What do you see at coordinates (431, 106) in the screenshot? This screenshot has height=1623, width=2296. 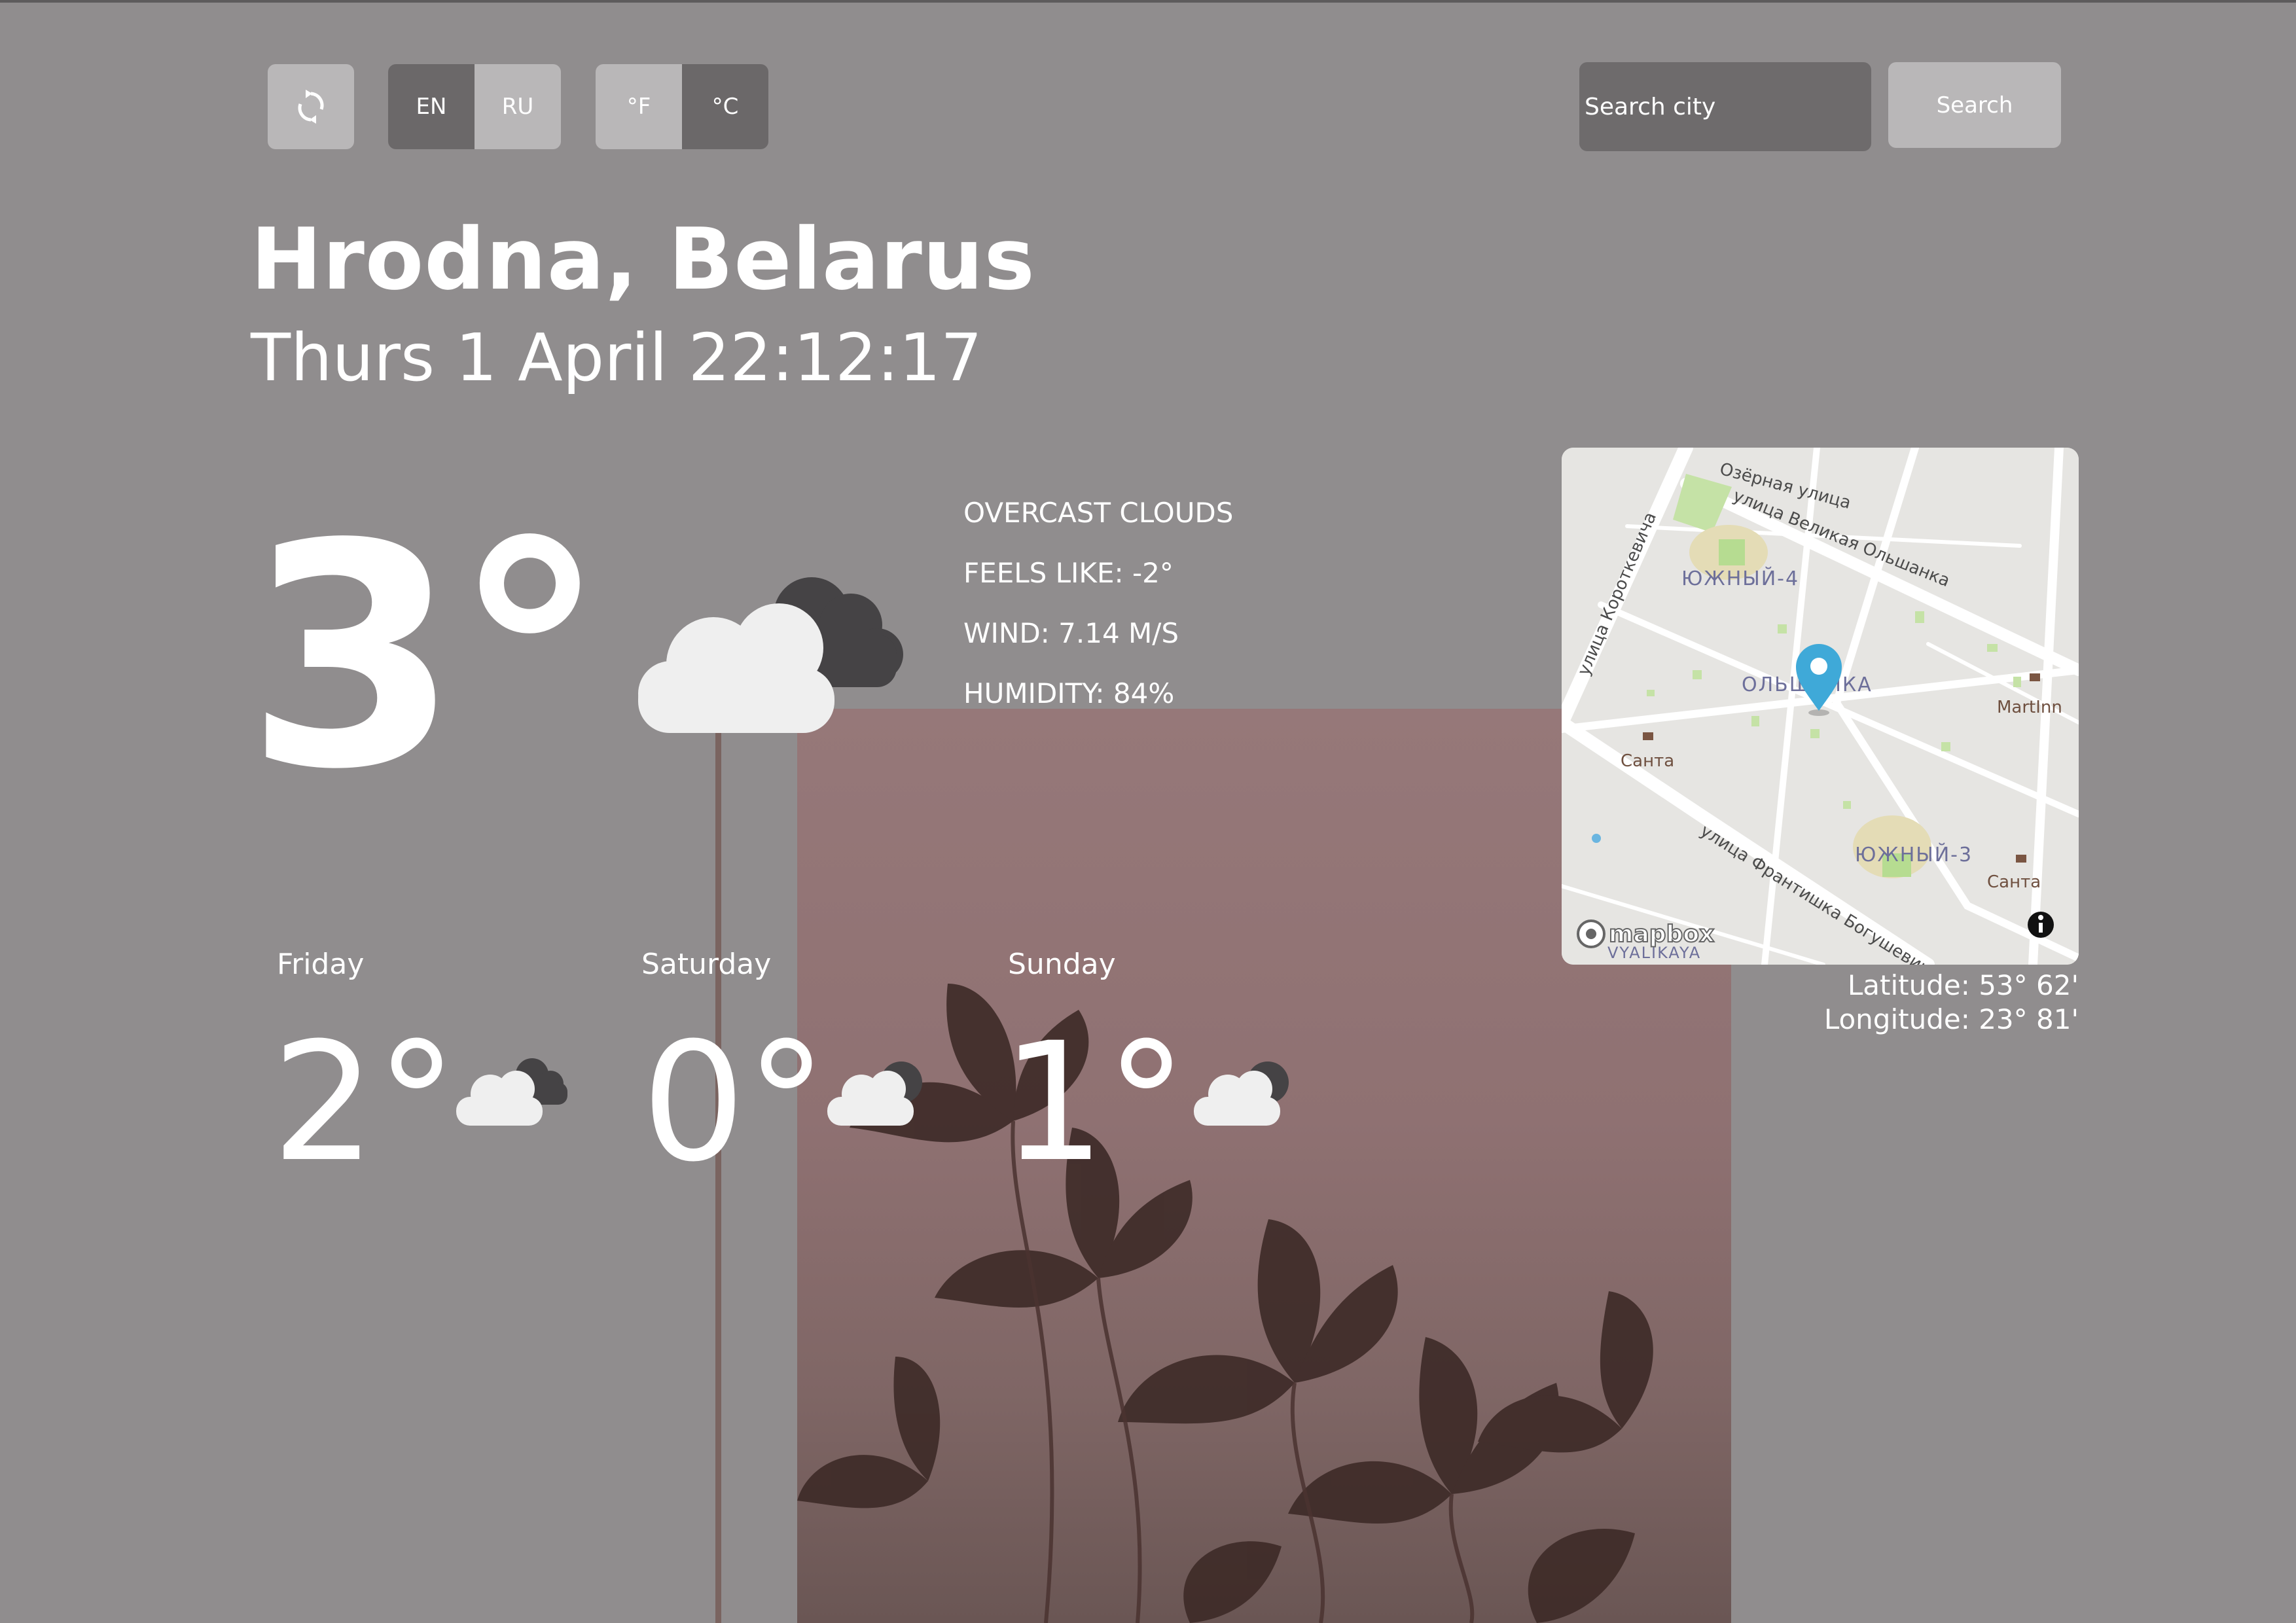 I see `lang-en-button: EN` at bounding box center [431, 106].